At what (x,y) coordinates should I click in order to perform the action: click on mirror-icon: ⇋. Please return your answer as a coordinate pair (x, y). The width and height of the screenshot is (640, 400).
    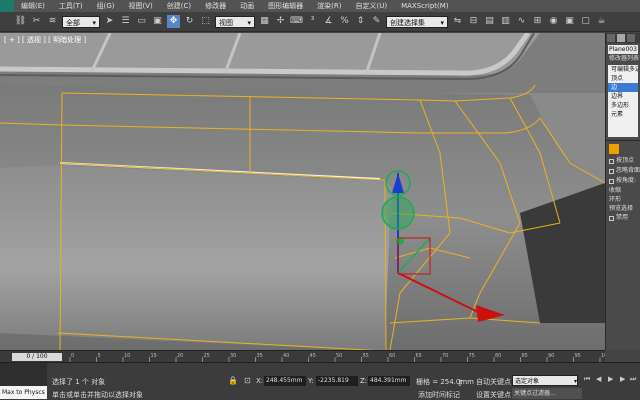
    Looking at the image, I should click on (457, 21).